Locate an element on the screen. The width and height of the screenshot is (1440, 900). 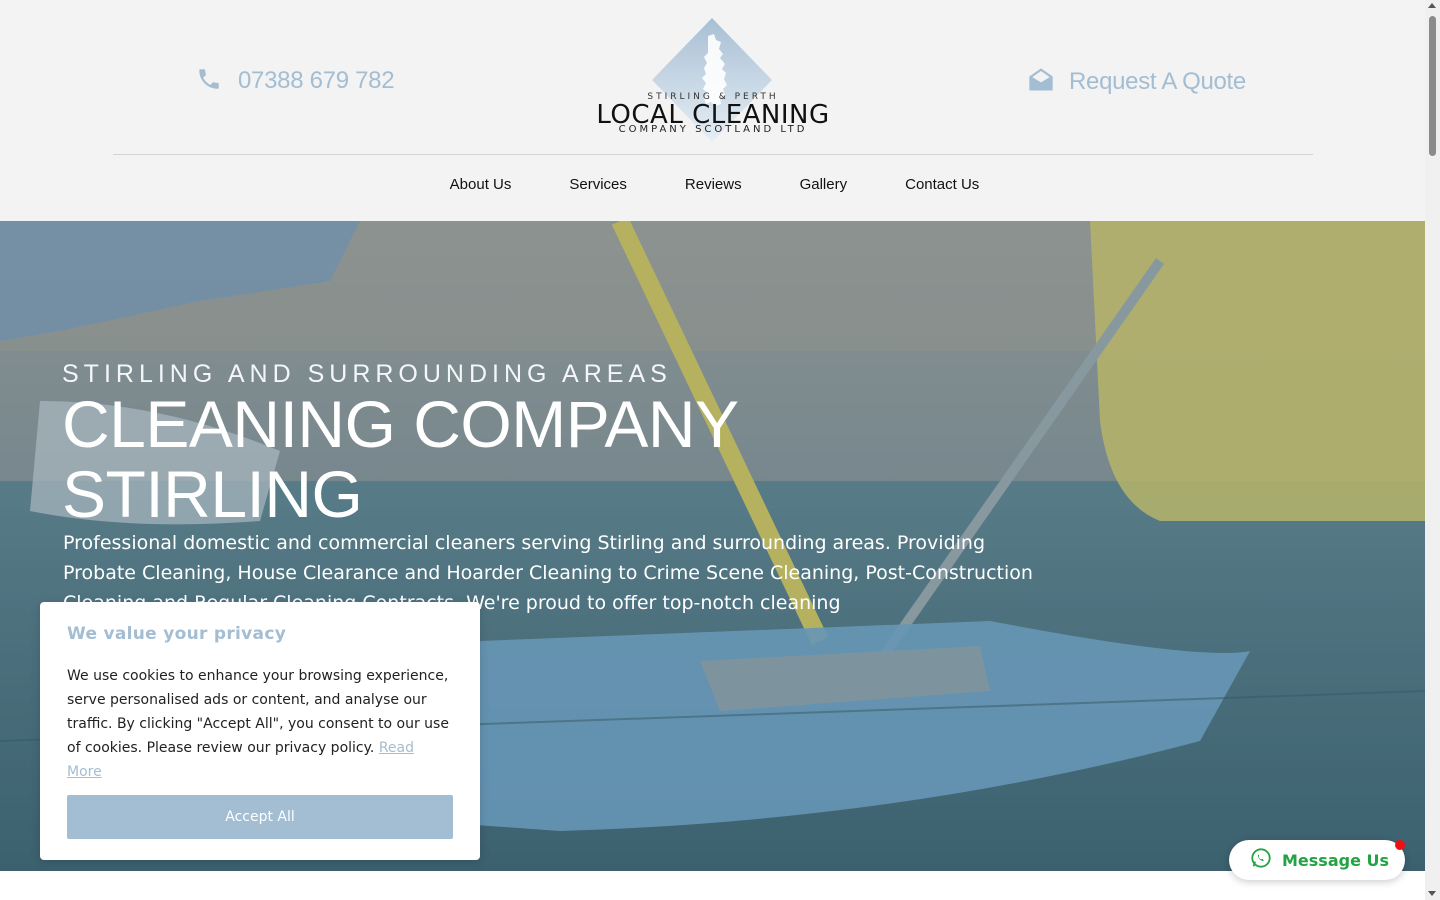
scroll-thumb is located at coordinates (1432, 86).